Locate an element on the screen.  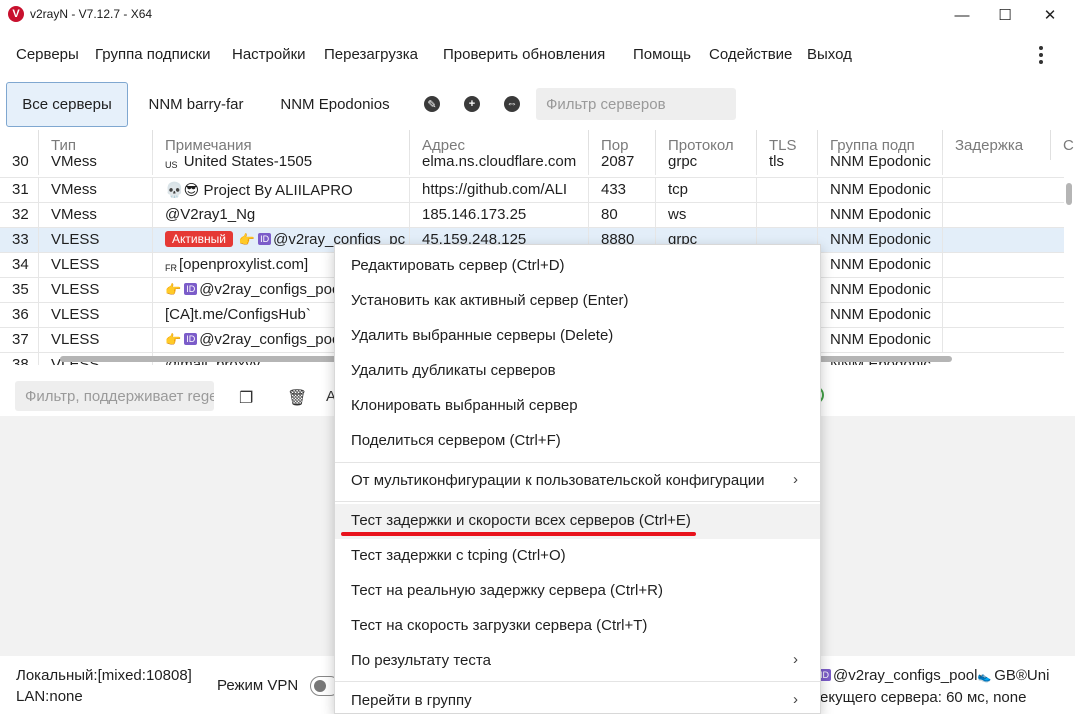
log-filter-input: Фильтр, поддерживает regex is located at coordinates (114, 396).